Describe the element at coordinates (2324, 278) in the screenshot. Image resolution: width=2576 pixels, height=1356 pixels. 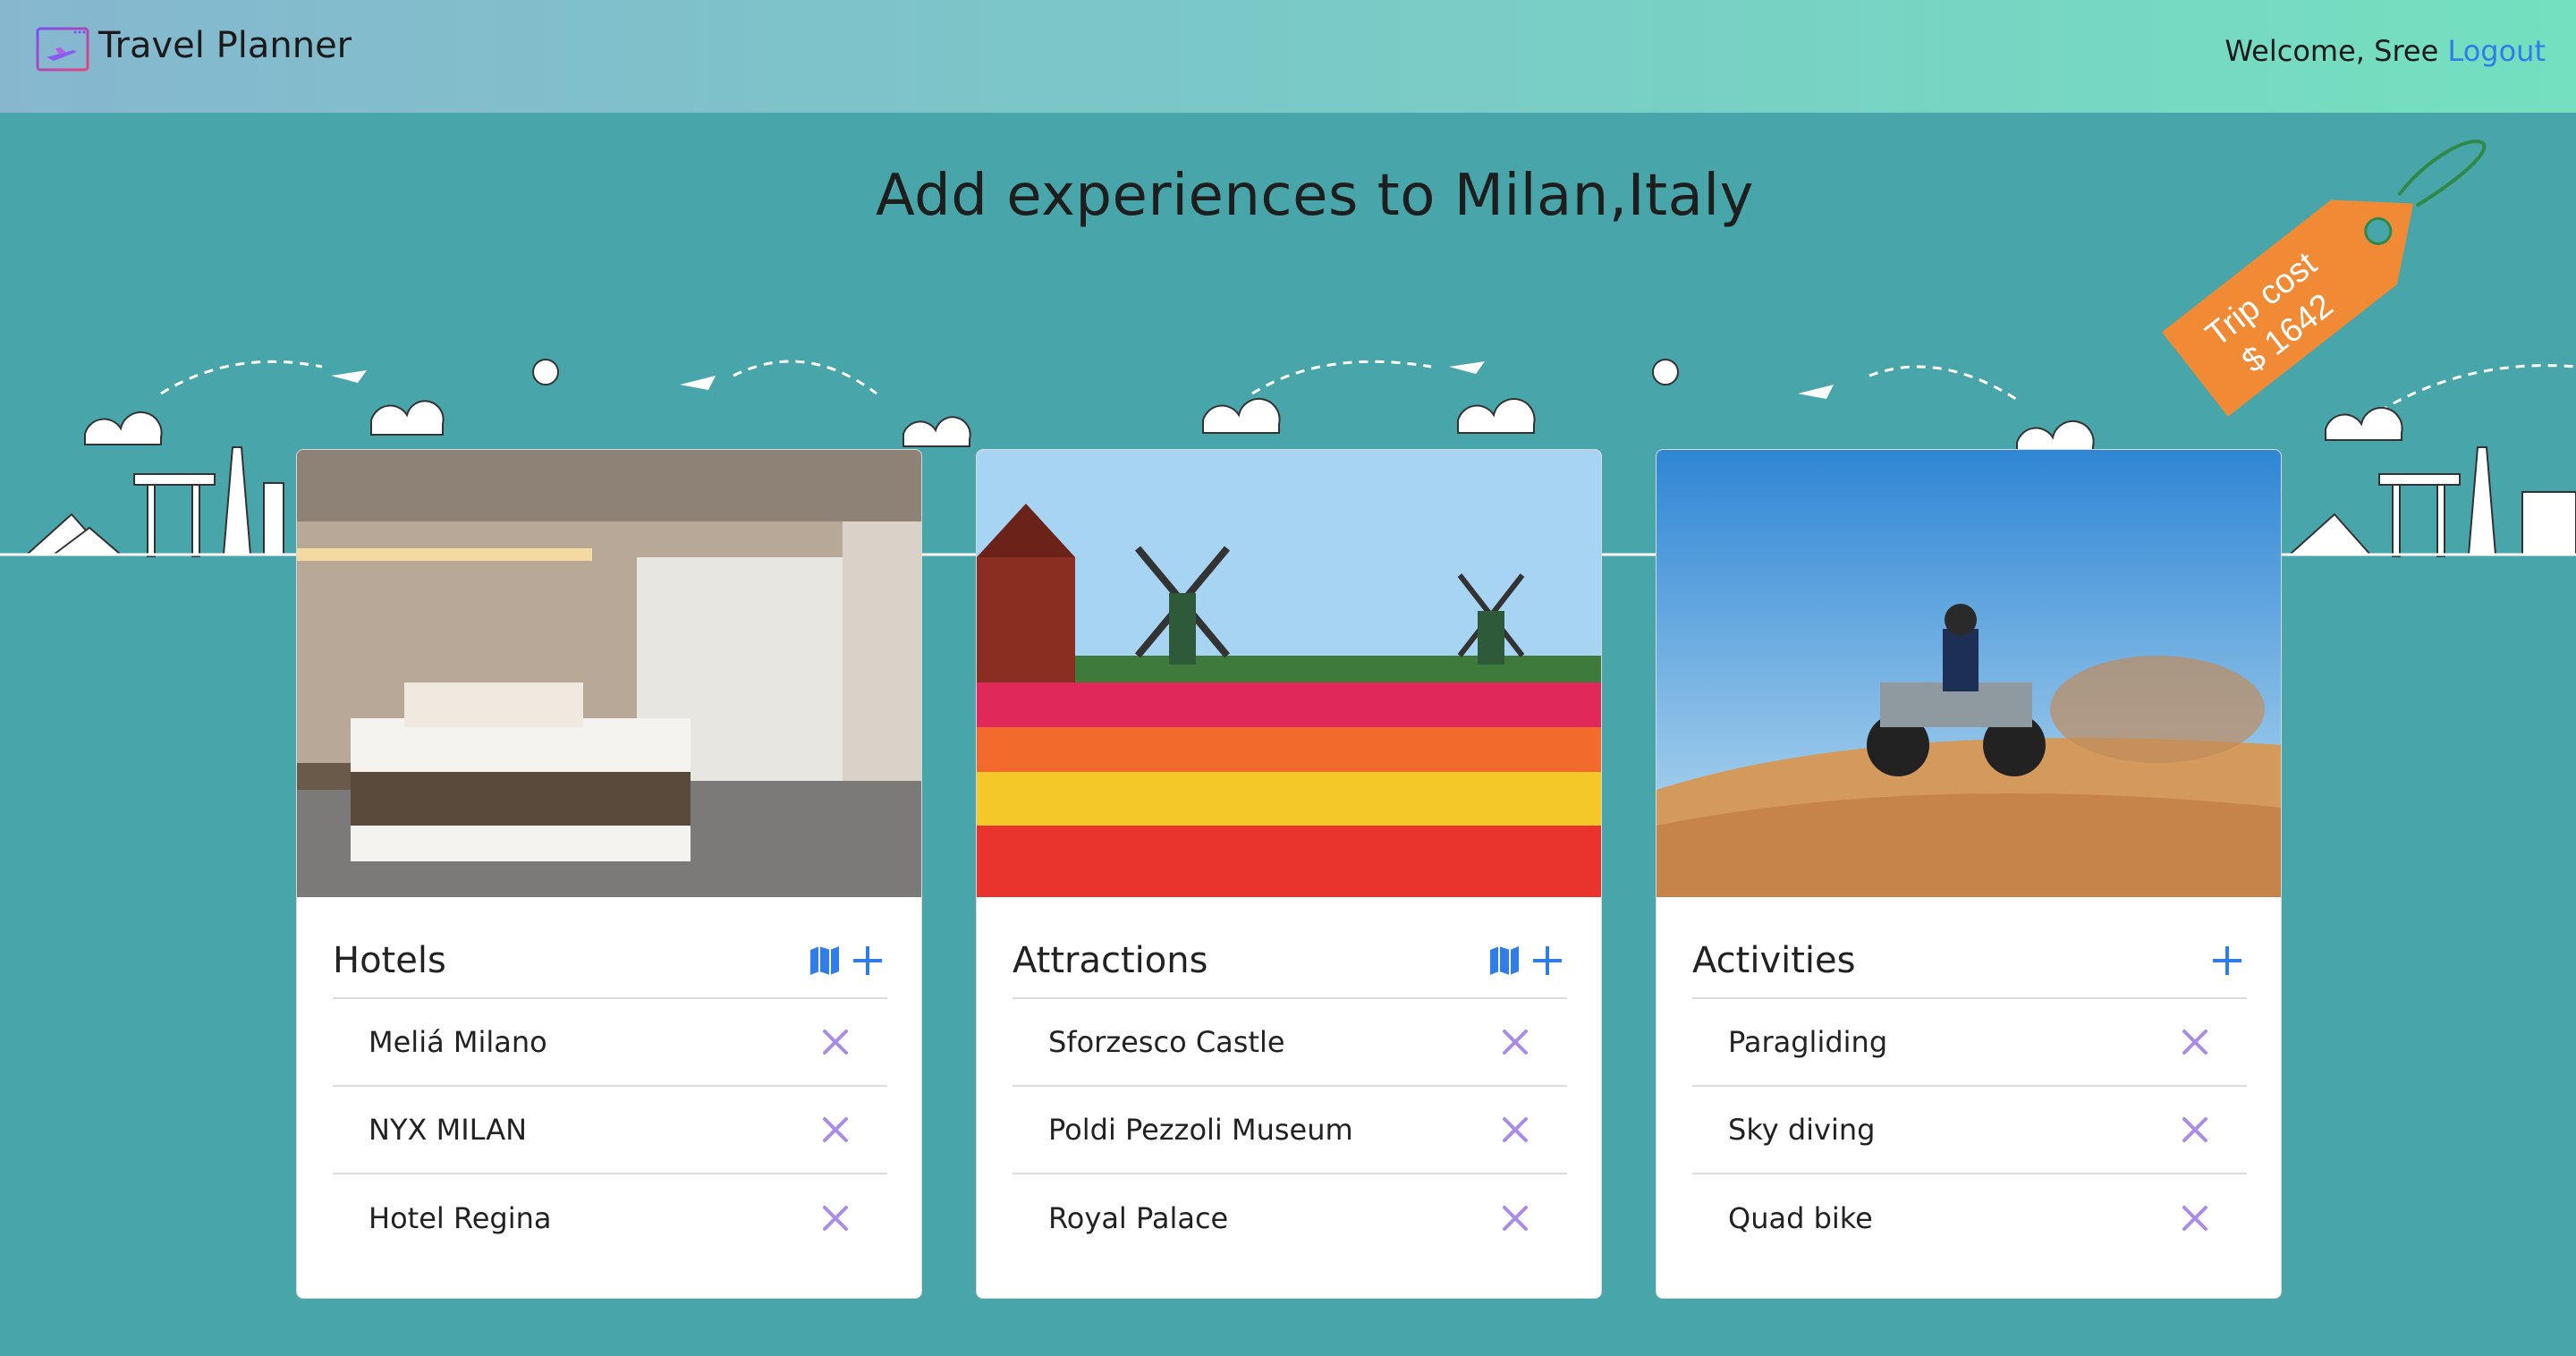
I see `trip-cost-tag: Trip cost $ 1642` at that location.